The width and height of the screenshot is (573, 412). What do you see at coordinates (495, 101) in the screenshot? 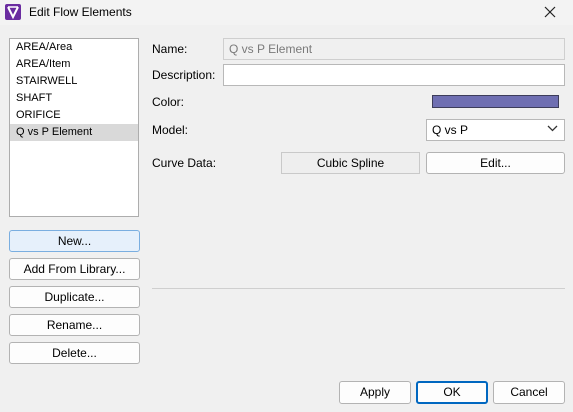
I see `color-swatch` at bounding box center [495, 101].